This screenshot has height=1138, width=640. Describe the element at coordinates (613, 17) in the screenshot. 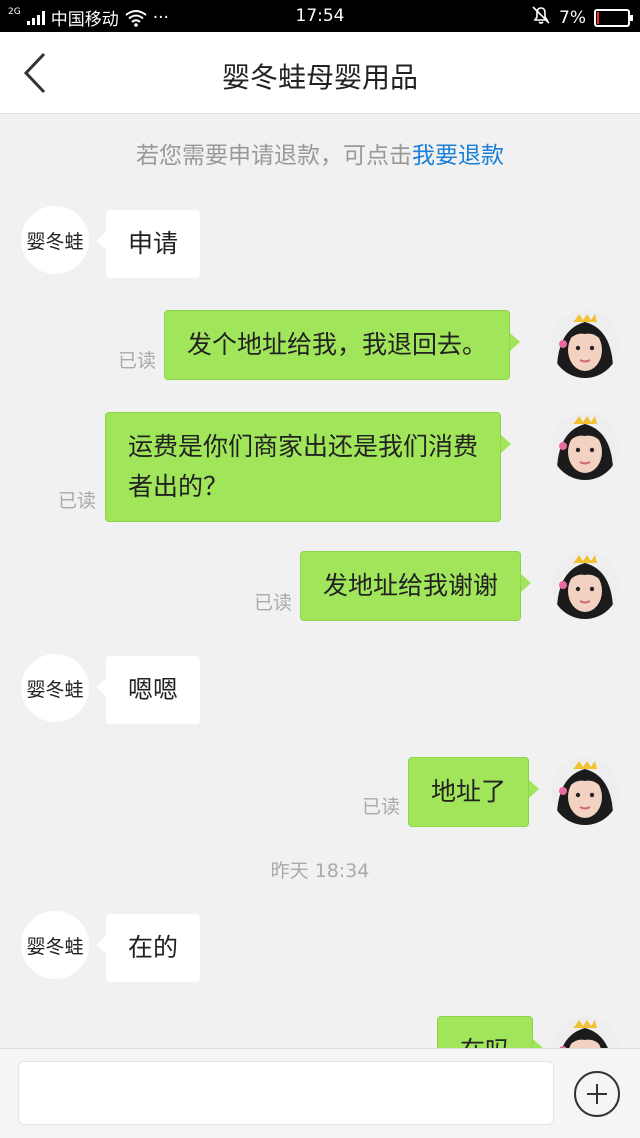

I see `battery-icon` at that location.